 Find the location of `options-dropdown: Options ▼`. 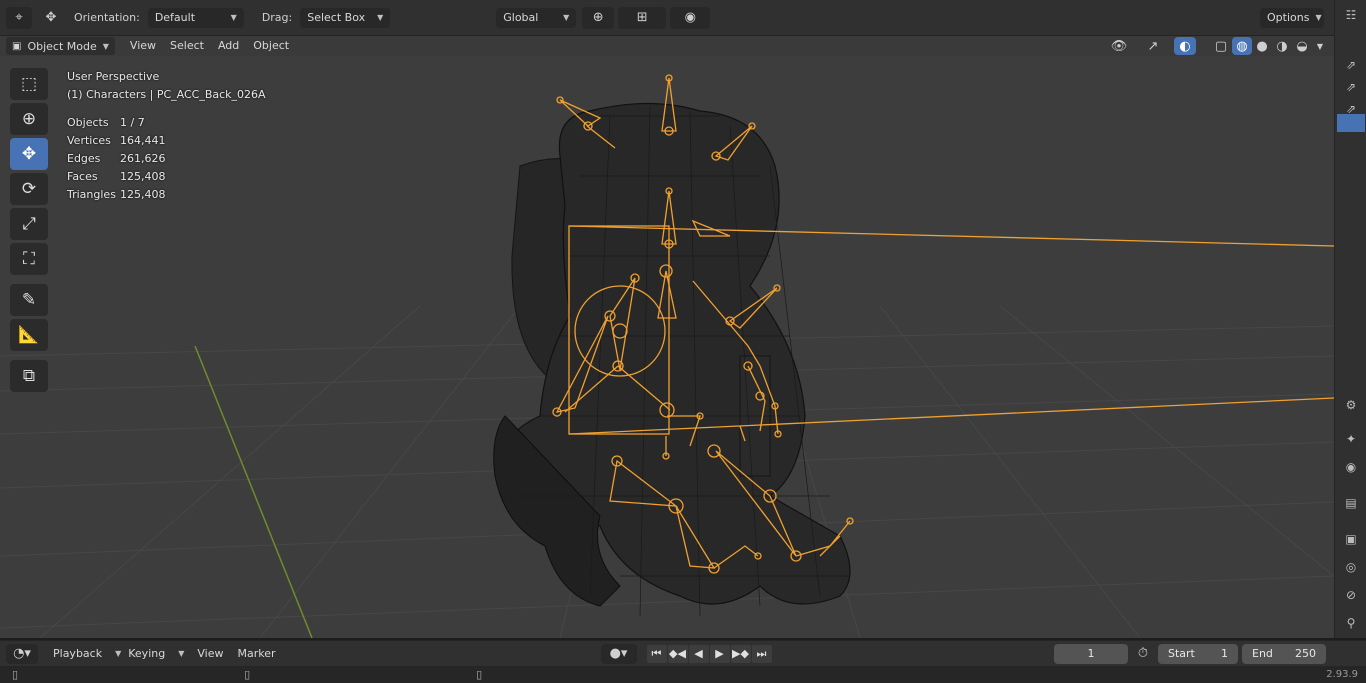

options-dropdown: Options ▼ is located at coordinates (1292, 17).